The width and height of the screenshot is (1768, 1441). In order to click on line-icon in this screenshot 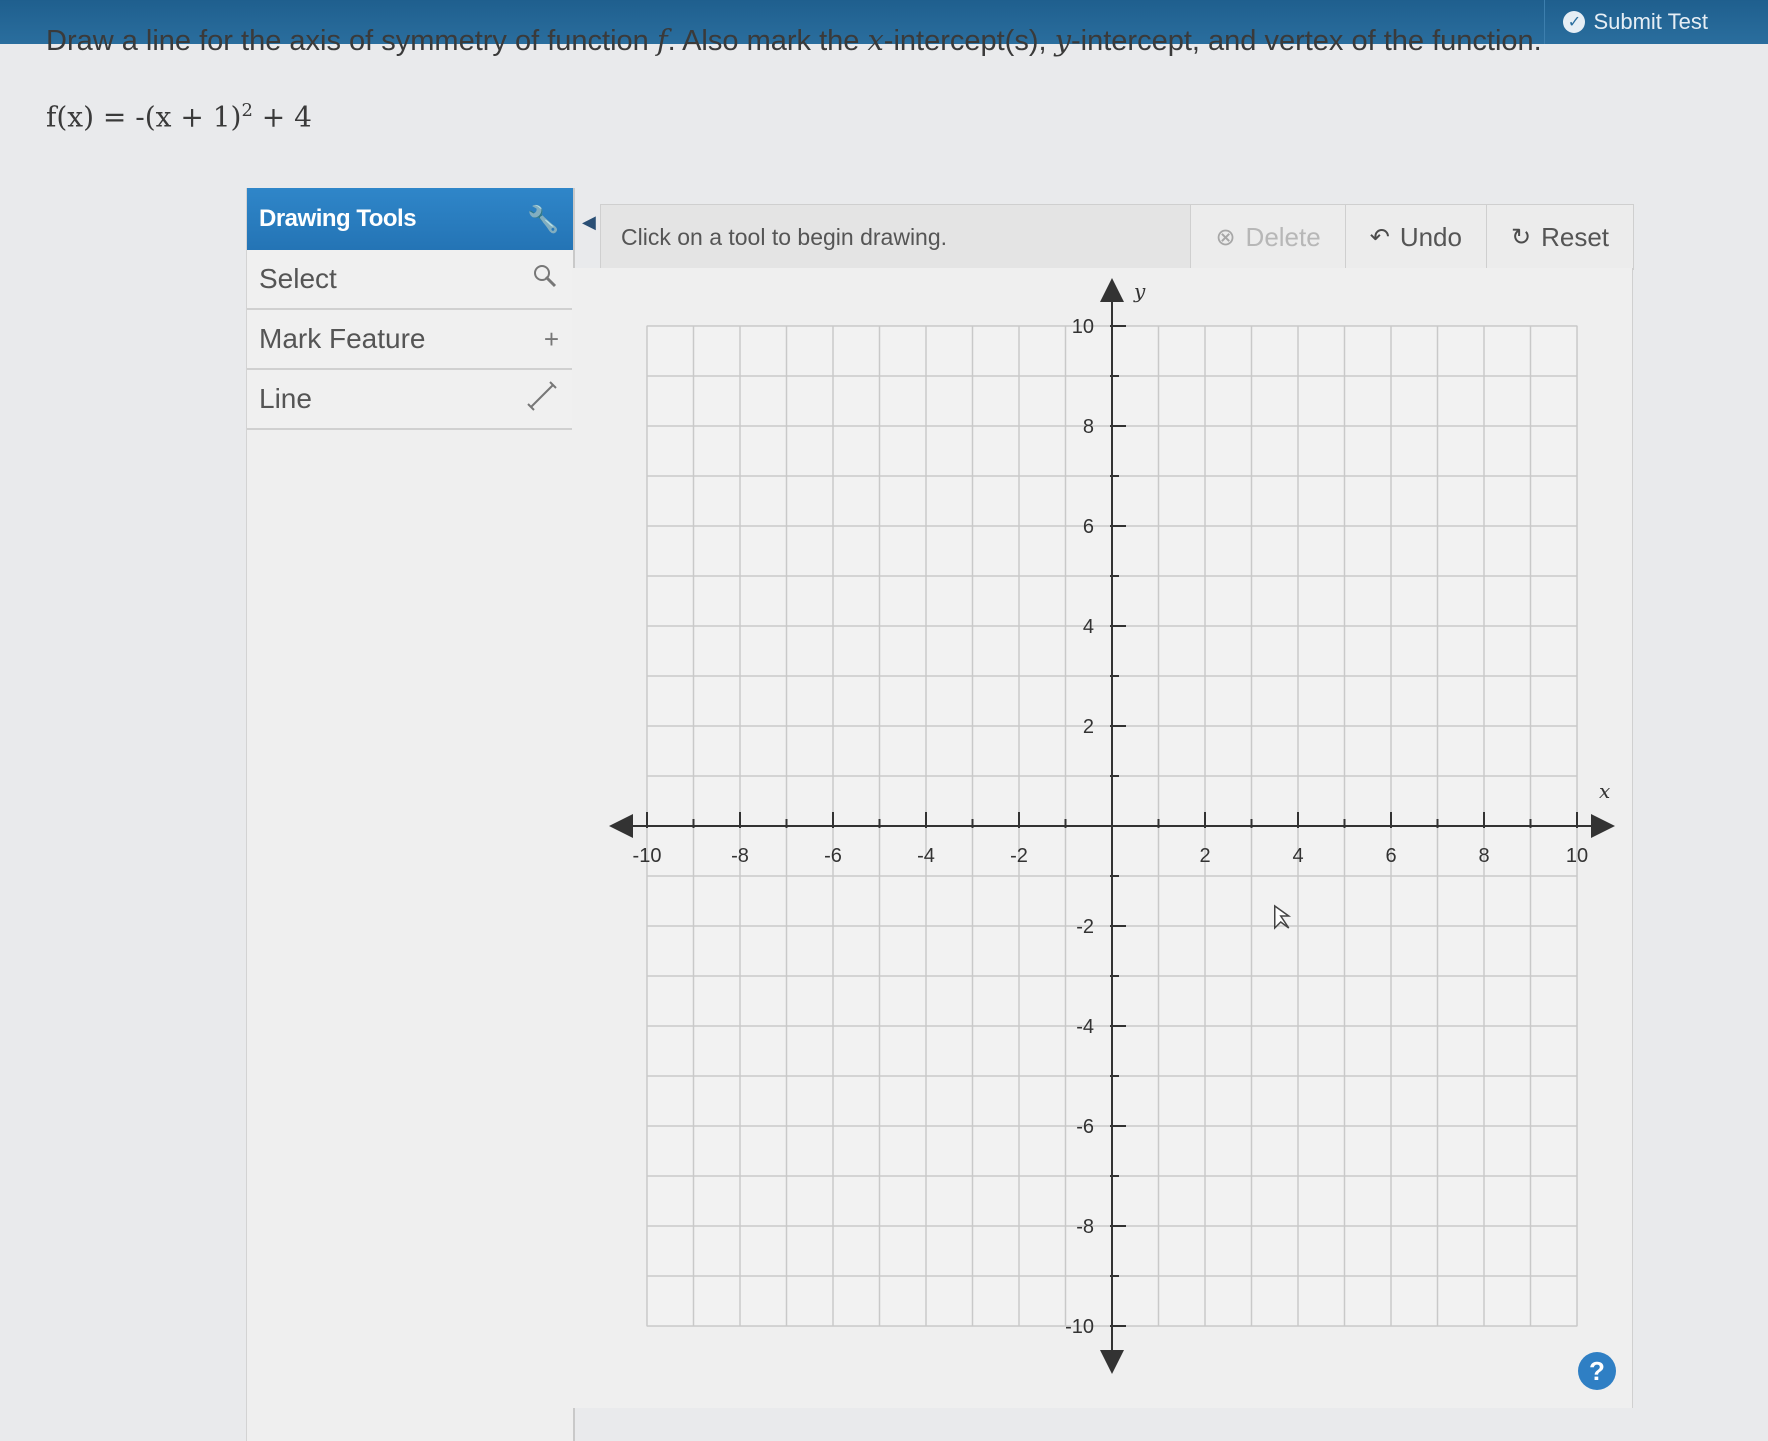, I will do `click(542, 399)`.